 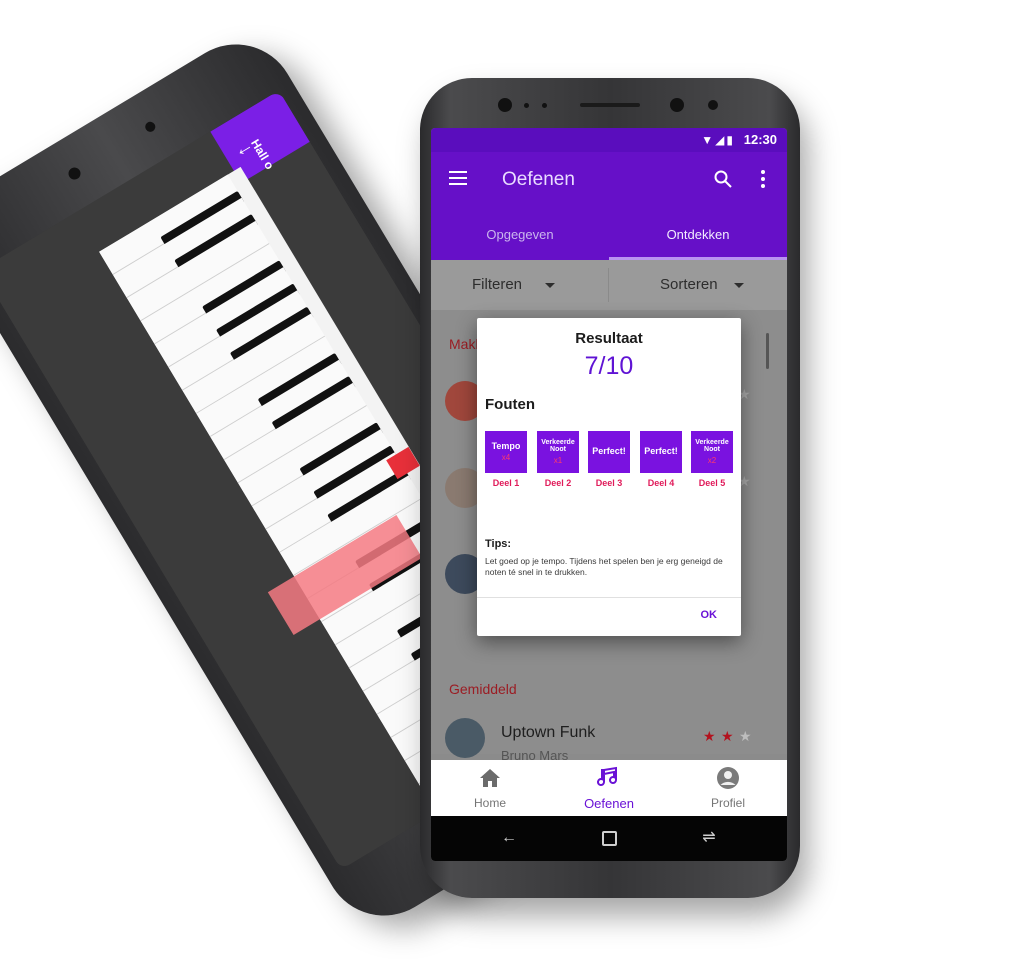 I want to click on filter-label: Filteren, so click(x=497, y=284).